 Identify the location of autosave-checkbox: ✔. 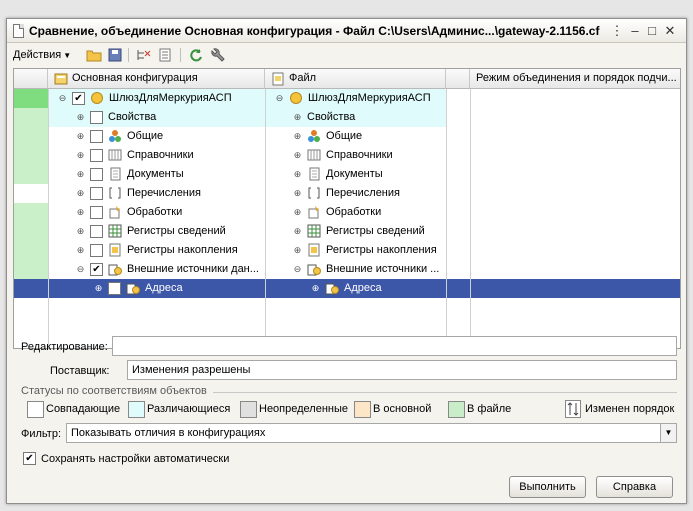
(29, 458).